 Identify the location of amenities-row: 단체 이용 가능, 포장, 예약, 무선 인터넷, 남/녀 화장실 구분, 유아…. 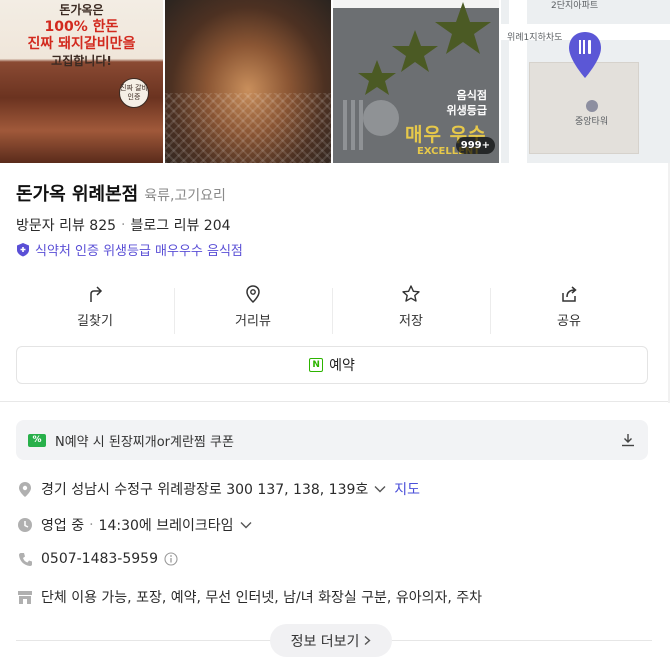
(249, 597).